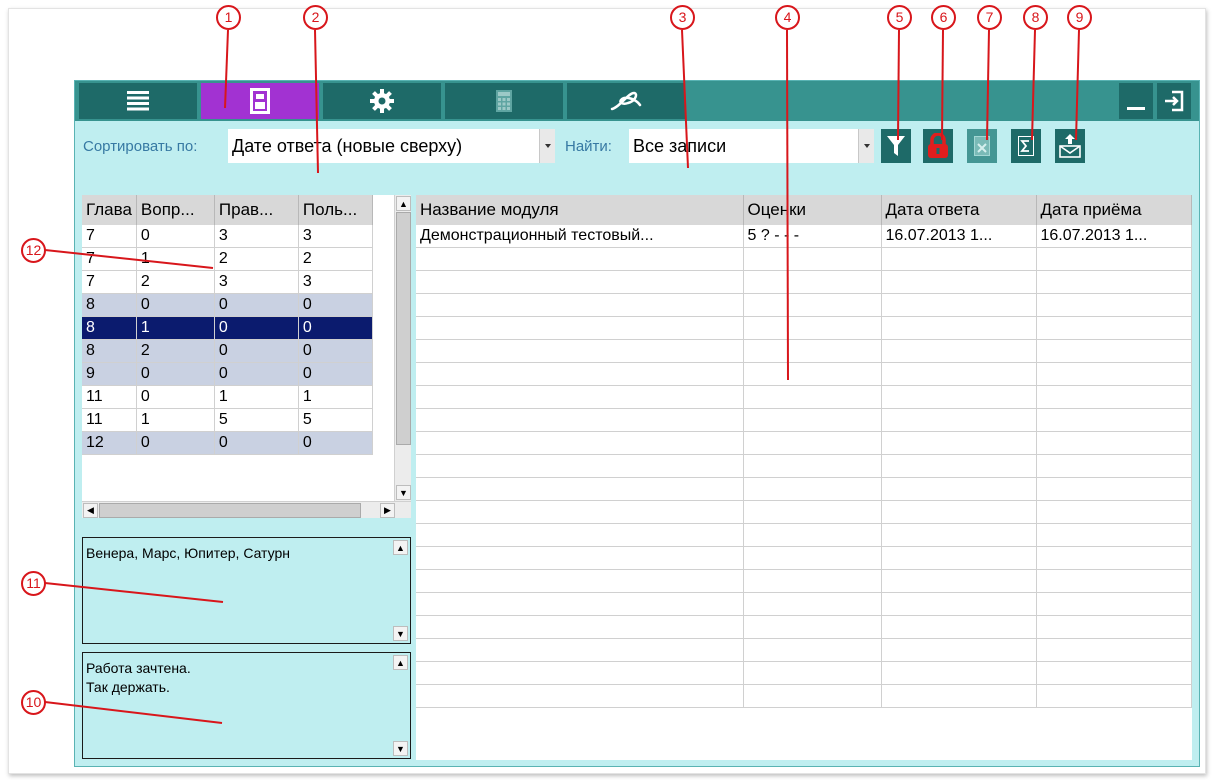  What do you see at coordinates (1136, 101) in the screenshot?
I see `minimize-button` at bounding box center [1136, 101].